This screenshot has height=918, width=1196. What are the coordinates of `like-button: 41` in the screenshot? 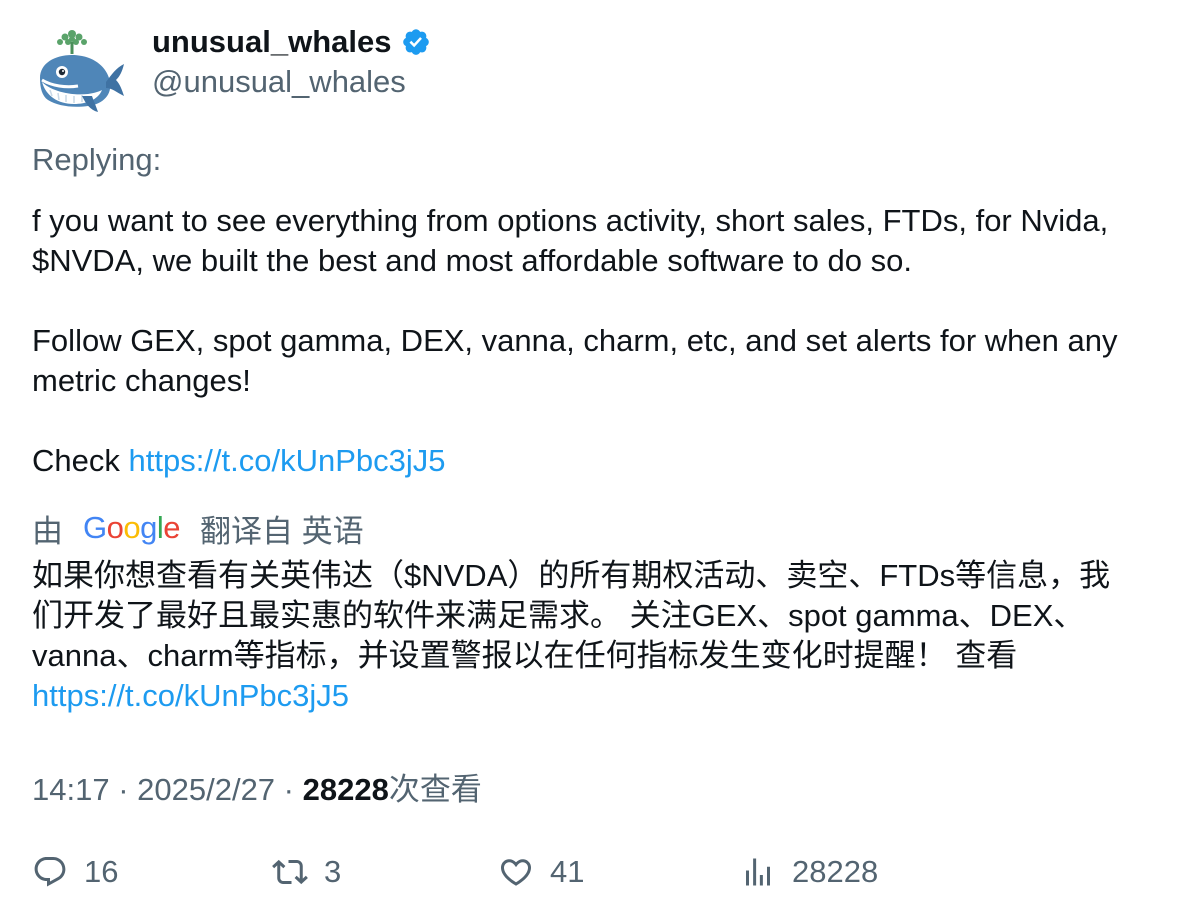 It's located at (541, 872).